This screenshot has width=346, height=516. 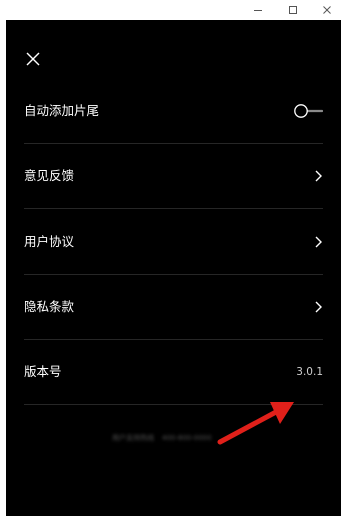 What do you see at coordinates (255, 423) in the screenshot?
I see `annotation-arrow-icon` at bounding box center [255, 423].